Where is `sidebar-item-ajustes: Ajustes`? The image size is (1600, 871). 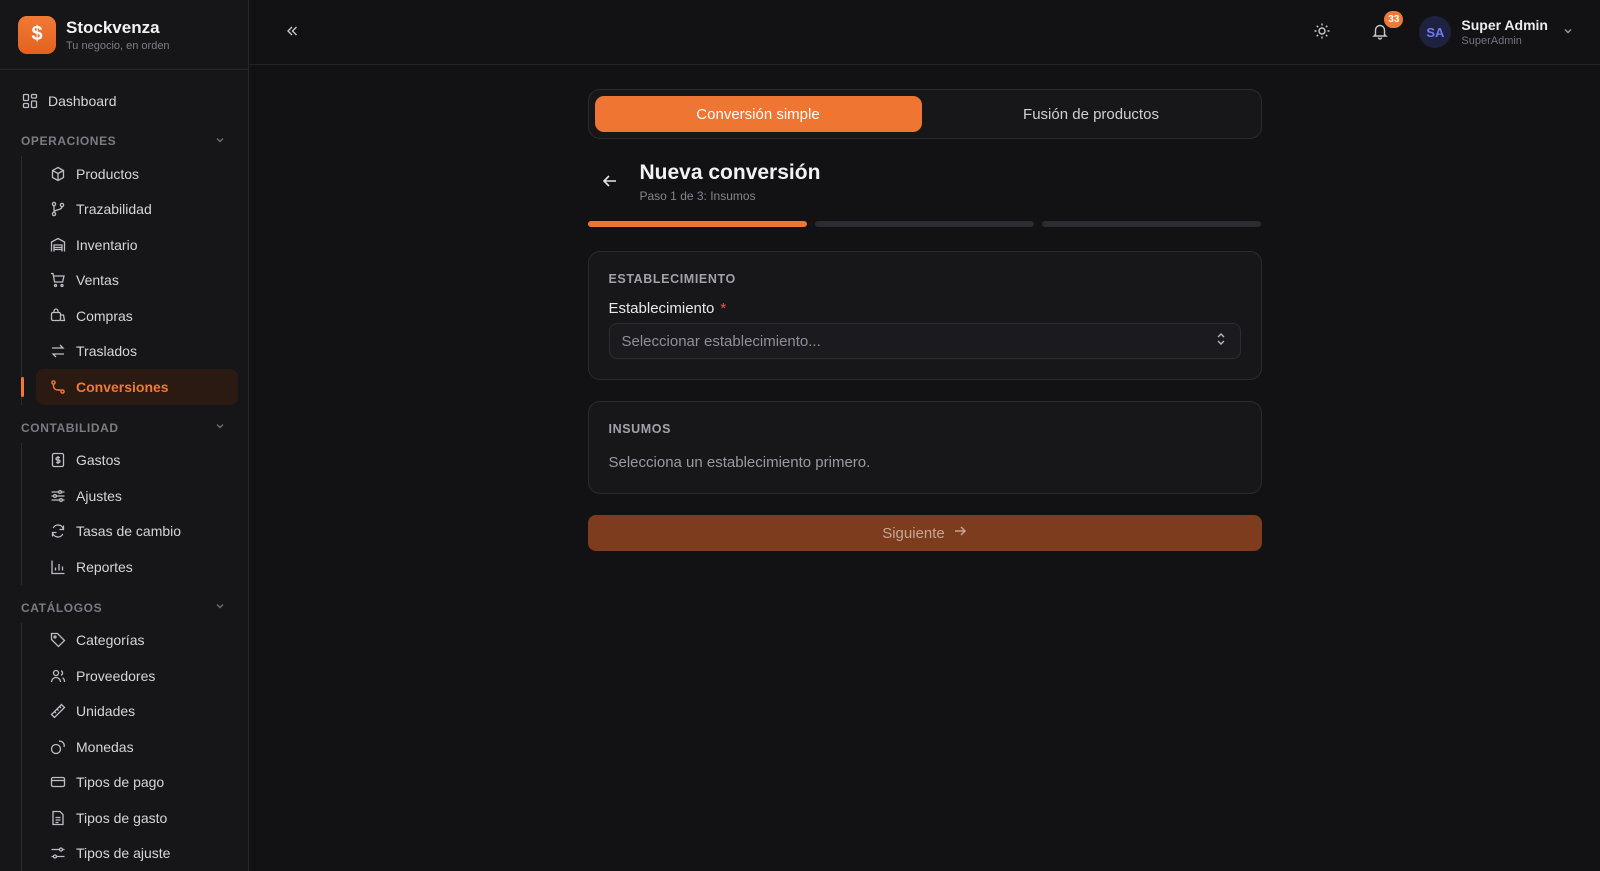 sidebar-item-ajustes: Ajustes is located at coordinates (137, 496).